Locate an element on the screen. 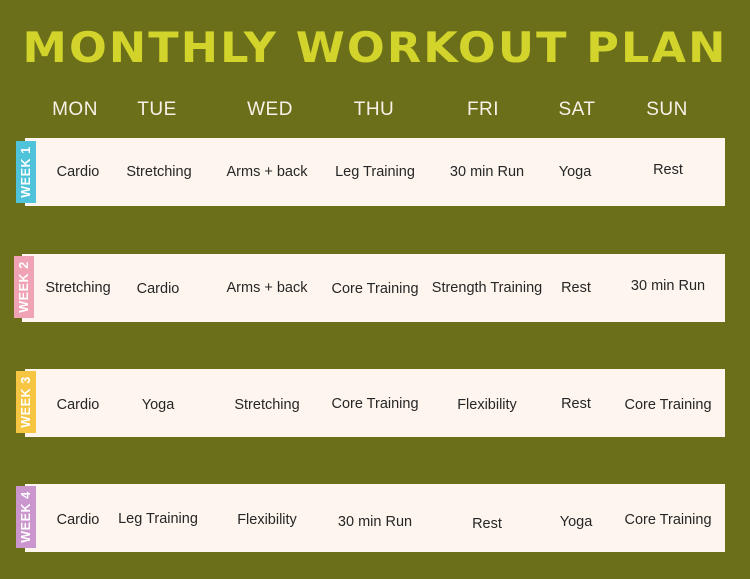 The width and height of the screenshot is (750, 579). page-title: MONTHLY WORKOUT PLAN is located at coordinates (375, 47).